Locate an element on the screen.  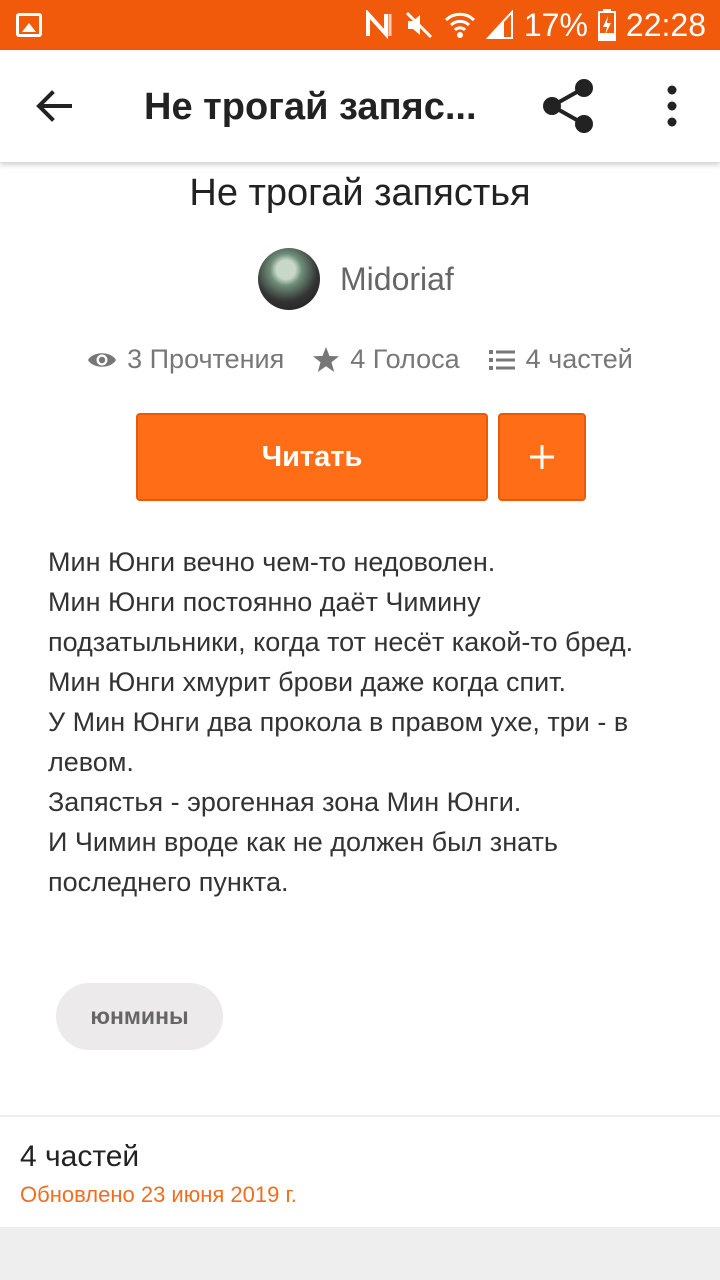
eye-icon is located at coordinates (102, 359).